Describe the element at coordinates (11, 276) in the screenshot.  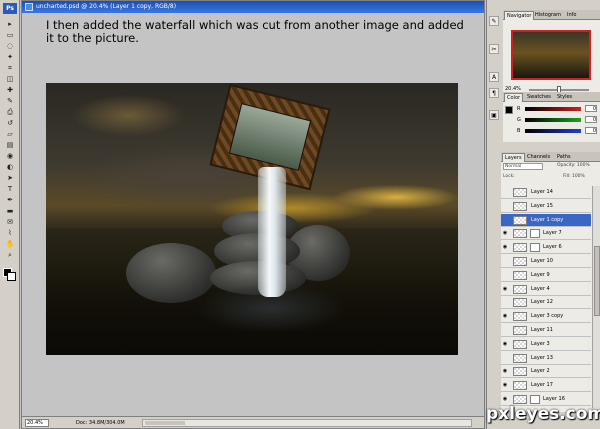
I see `background-color-swatch` at that location.